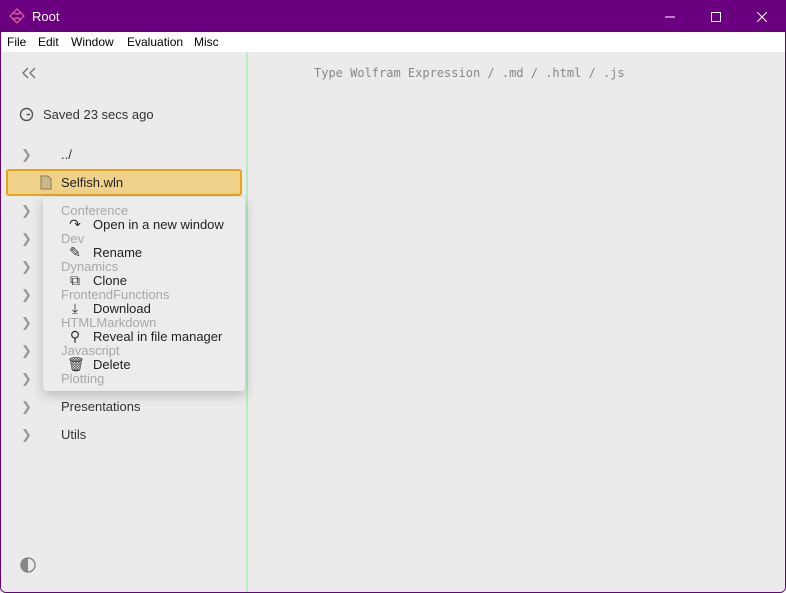  Describe the element at coordinates (393, 42) in the screenshot. I see `menu-bar: File Edit Window Evaluation Misc` at that location.